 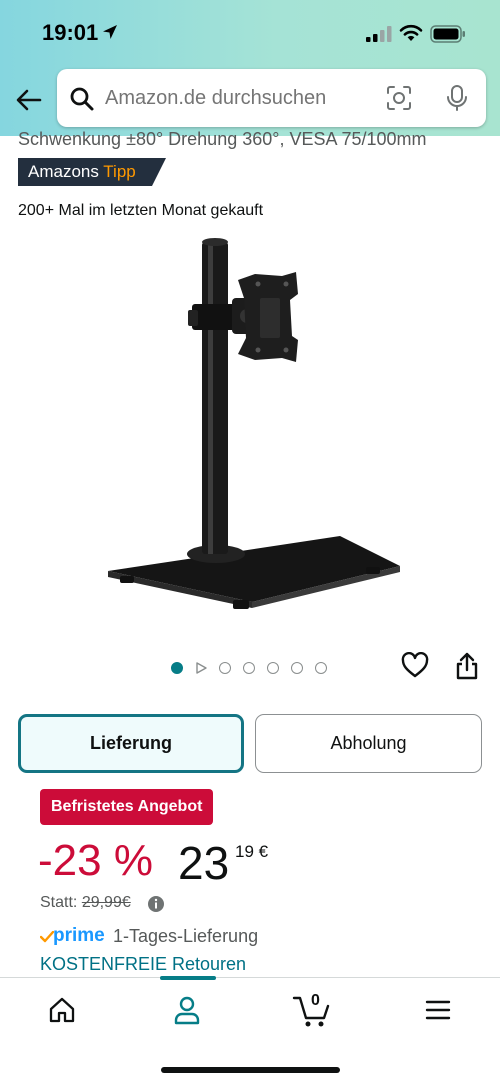 I want to click on statt-label: Statt:, so click(x=59, y=902).